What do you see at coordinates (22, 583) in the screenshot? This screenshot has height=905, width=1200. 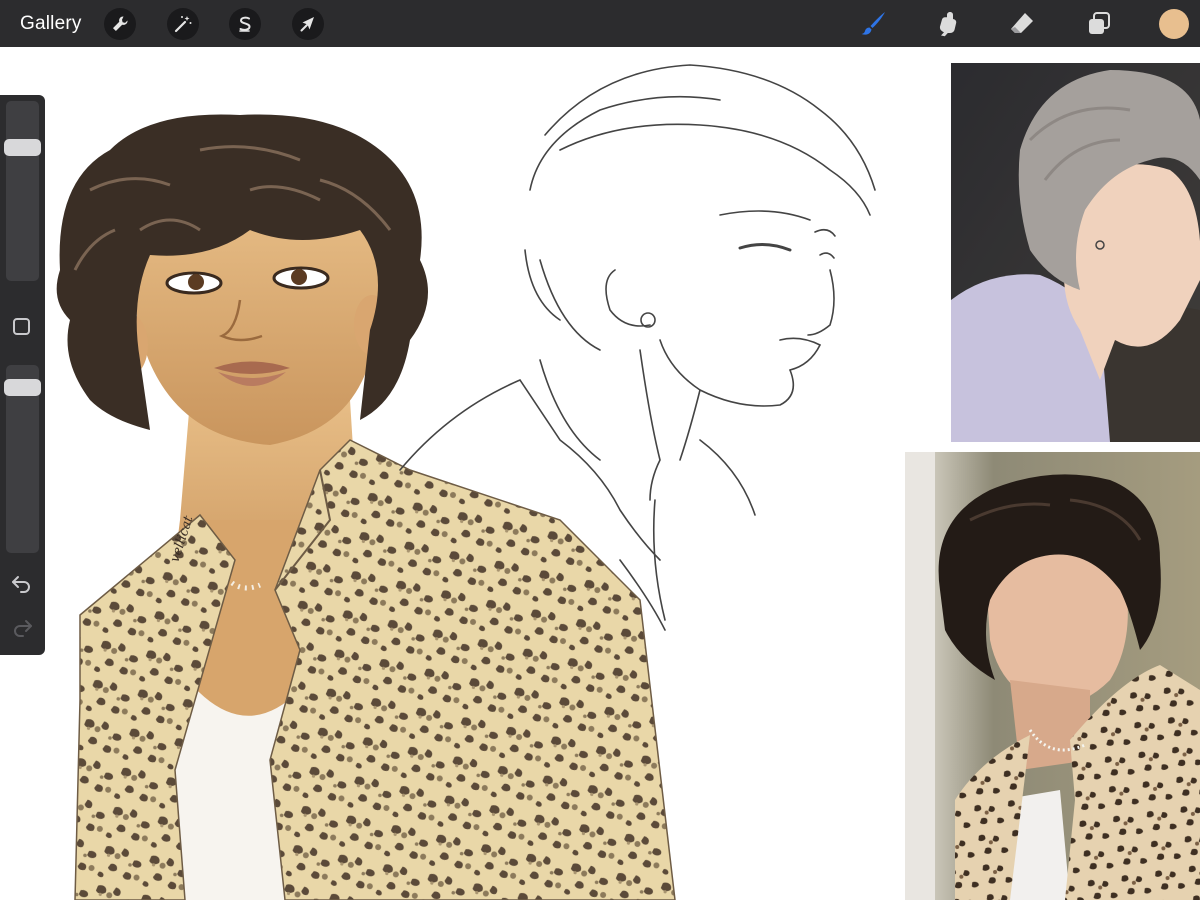 I see `undo-icon` at bounding box center [22, 583].